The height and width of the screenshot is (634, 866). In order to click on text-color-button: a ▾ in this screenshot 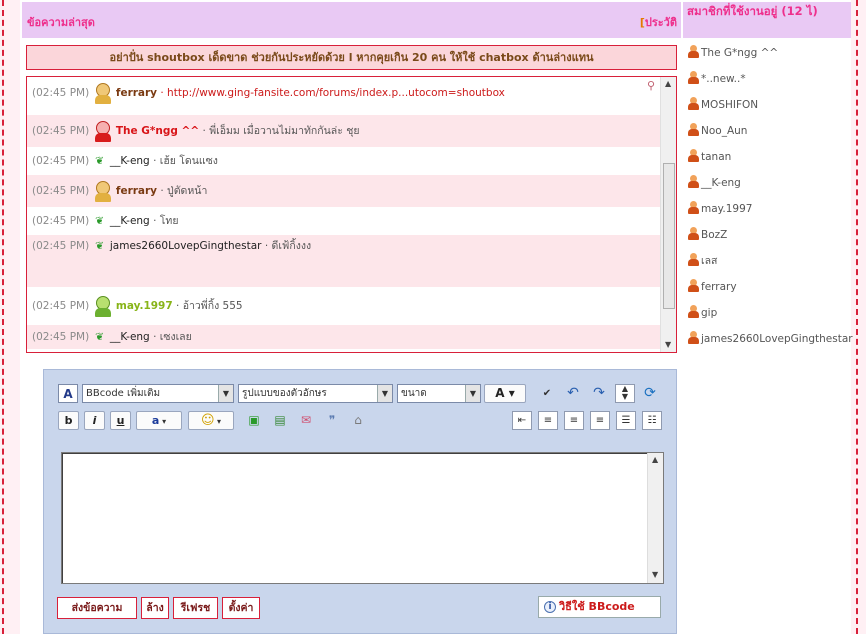, I will do `click(159, 420)`.